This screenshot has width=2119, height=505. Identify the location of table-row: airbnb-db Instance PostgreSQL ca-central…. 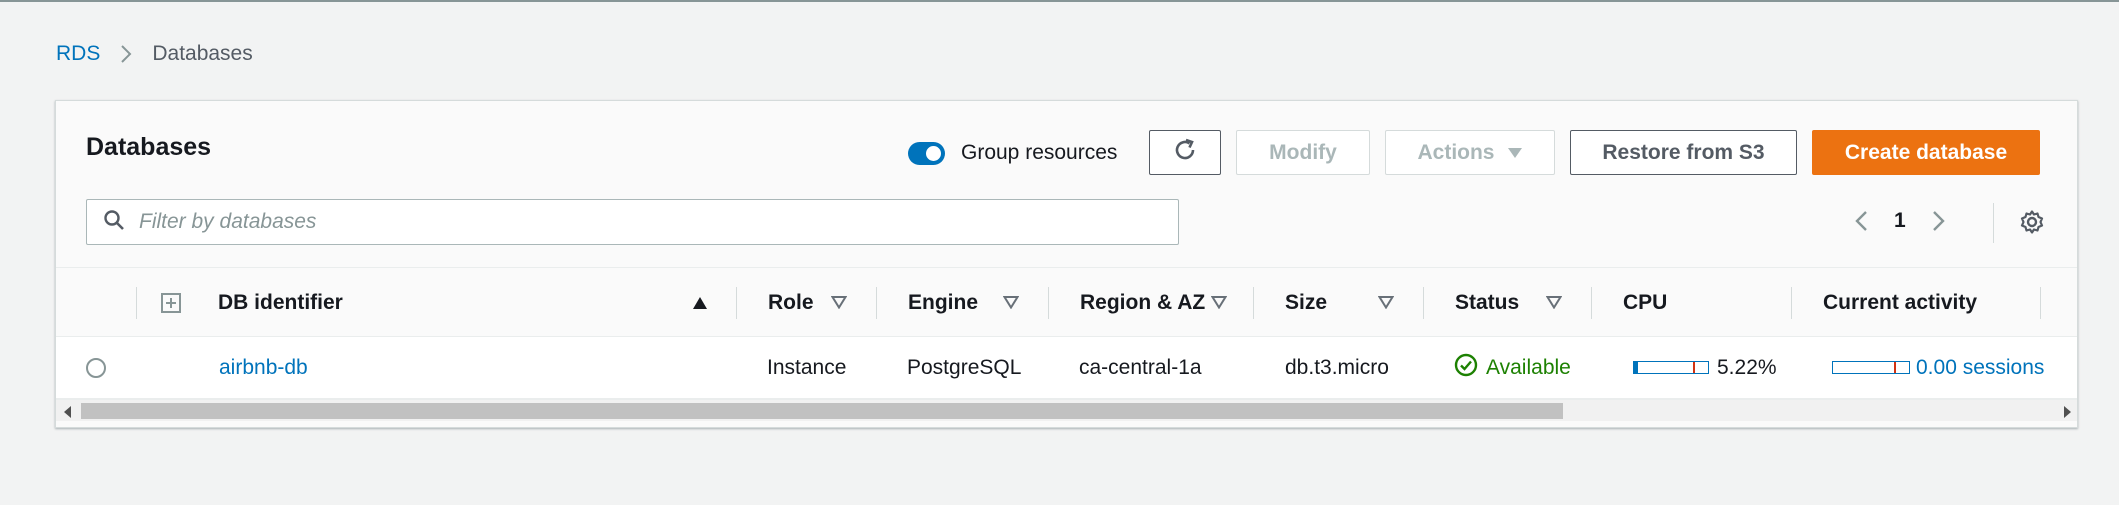
(1066, 368).